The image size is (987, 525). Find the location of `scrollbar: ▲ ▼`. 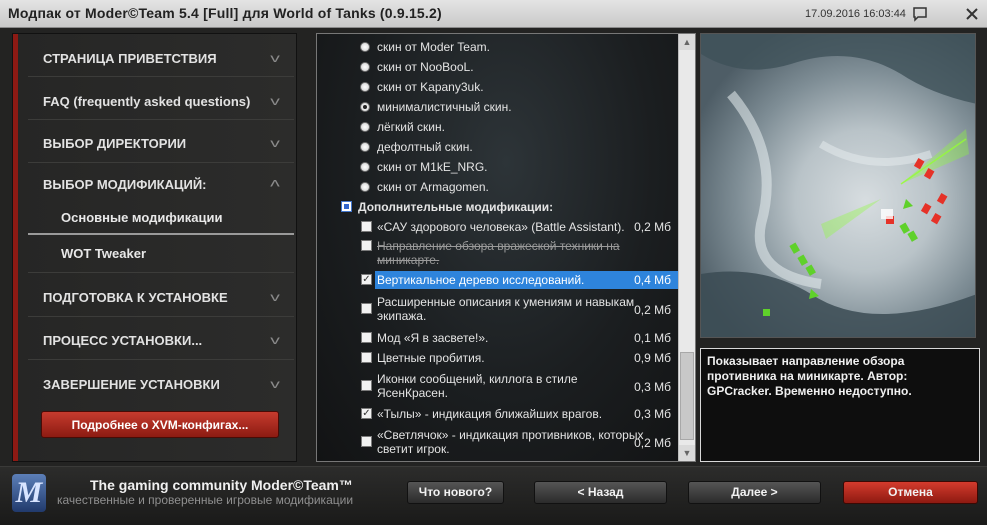

scrollbar: ▲ ▼ is located at coordinates (686, 247).